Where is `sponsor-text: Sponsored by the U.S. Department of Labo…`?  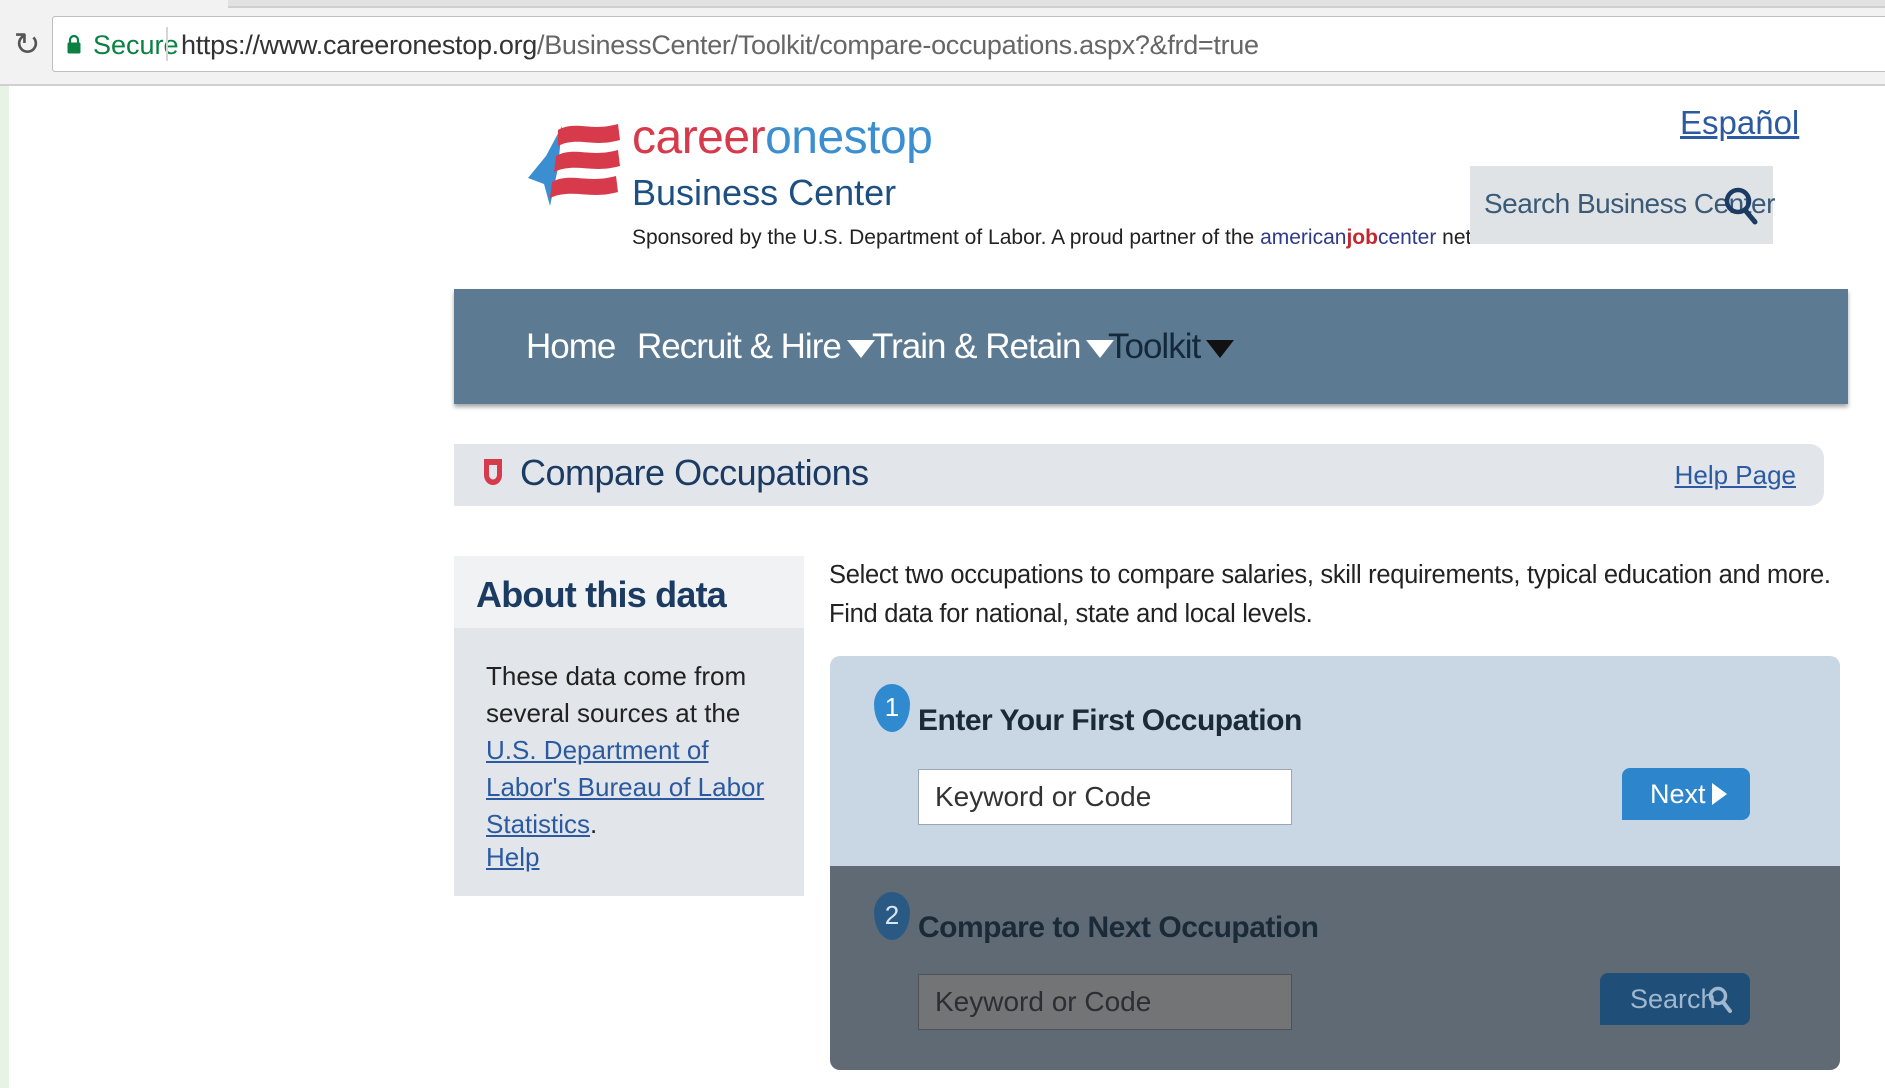
sponsor-text: Sponsored by the U.S. Department of Labo… is located at coordinates (943, 237).